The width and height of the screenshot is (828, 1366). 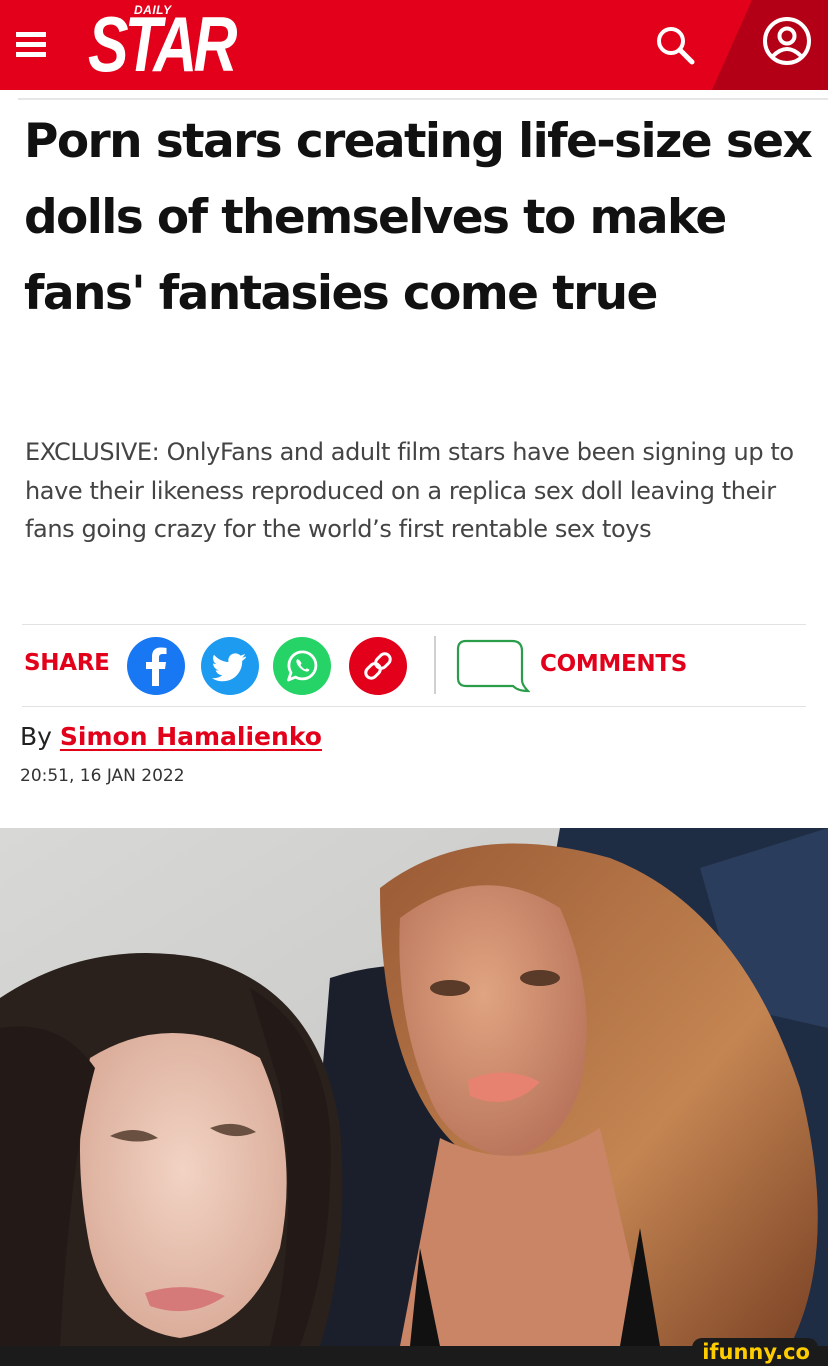 I want to click on share-twitter-button, so click(x=230, y=666).